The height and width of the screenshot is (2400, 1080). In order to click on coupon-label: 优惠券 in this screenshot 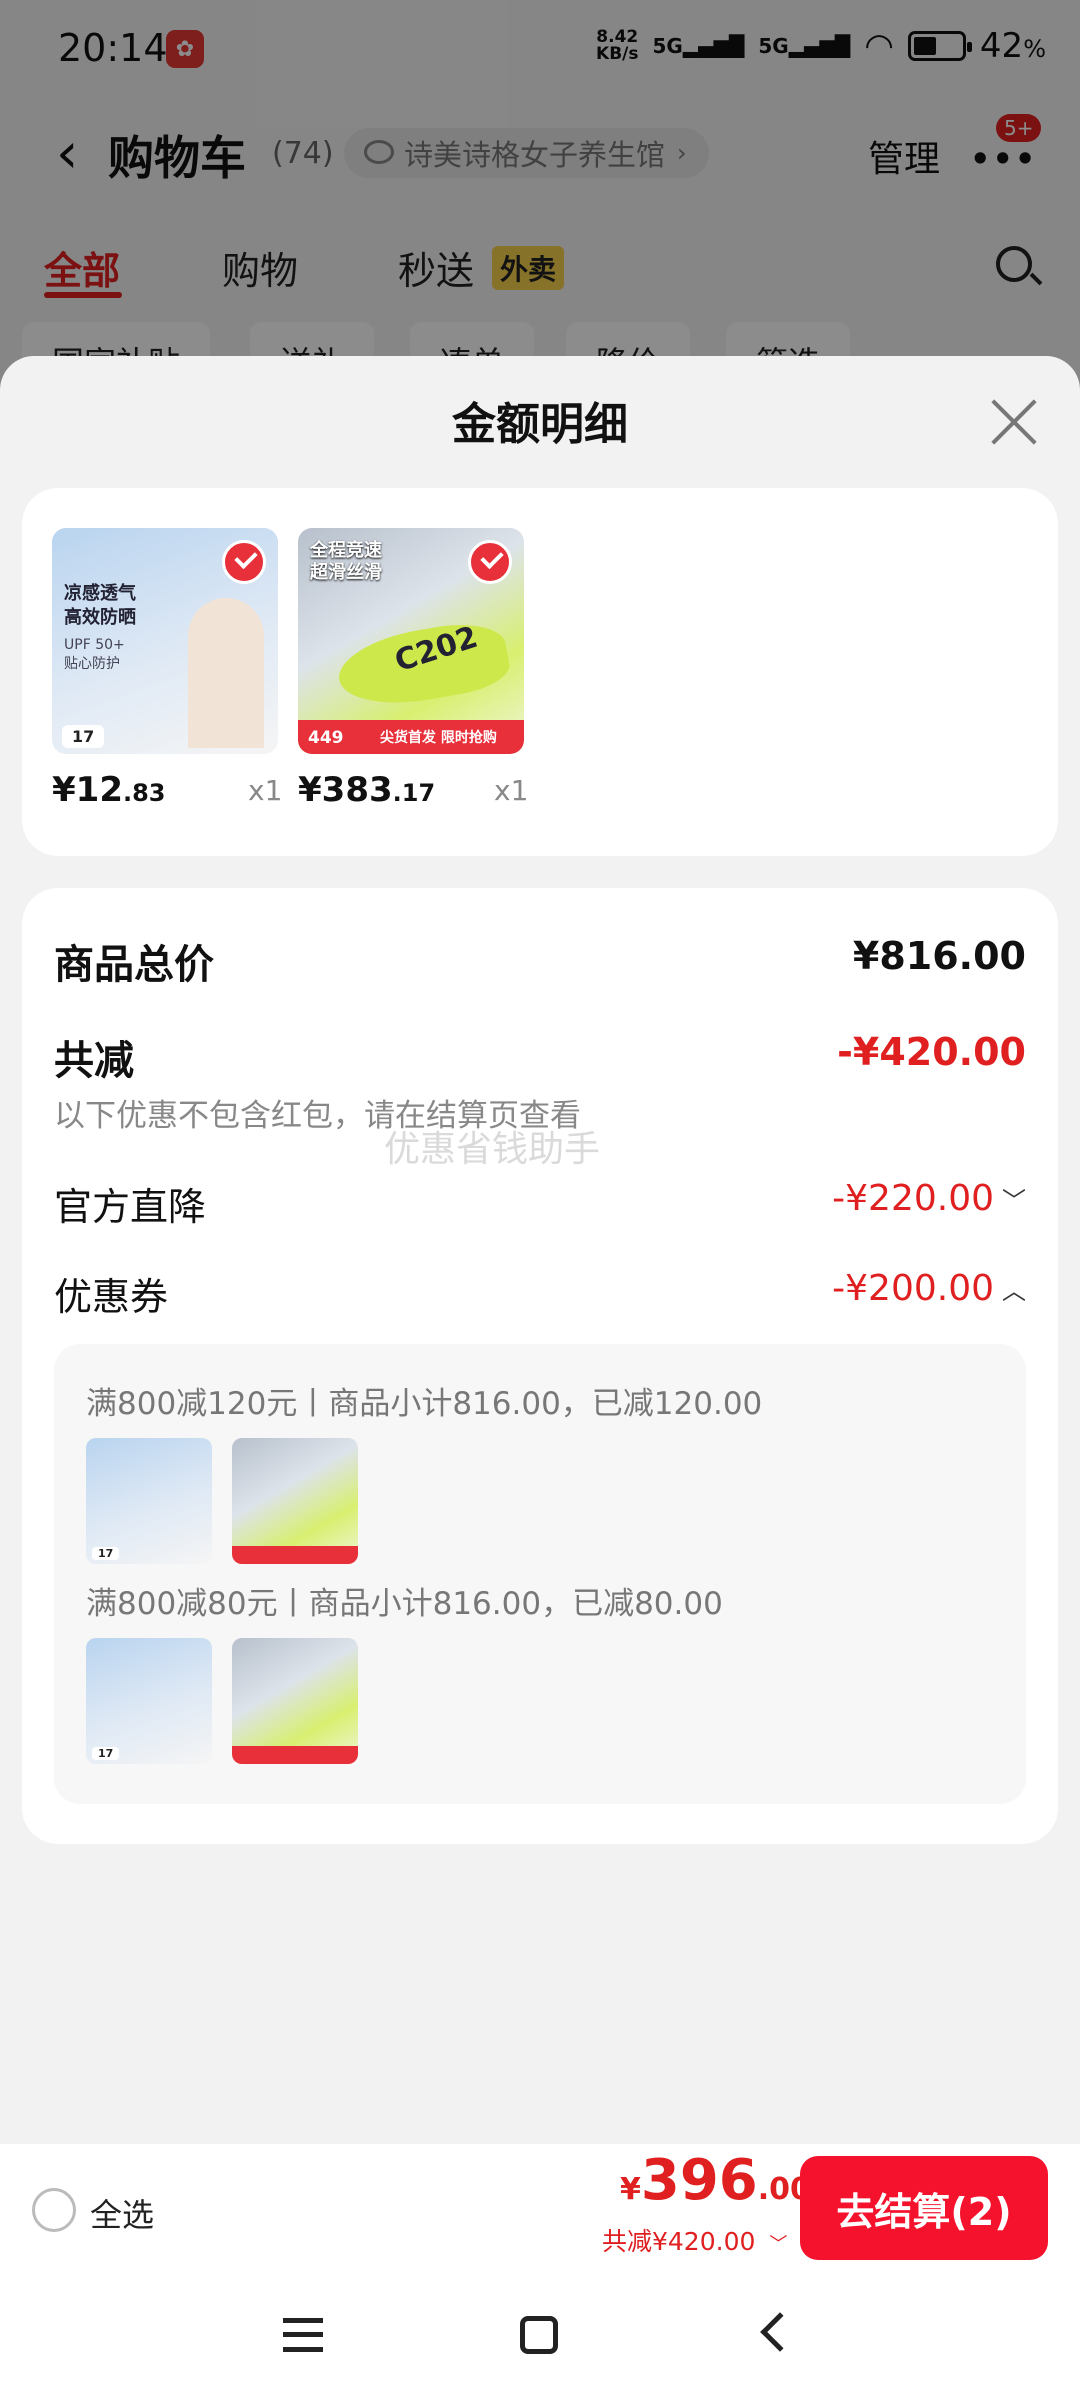, I will do `click(111, 1297)`.